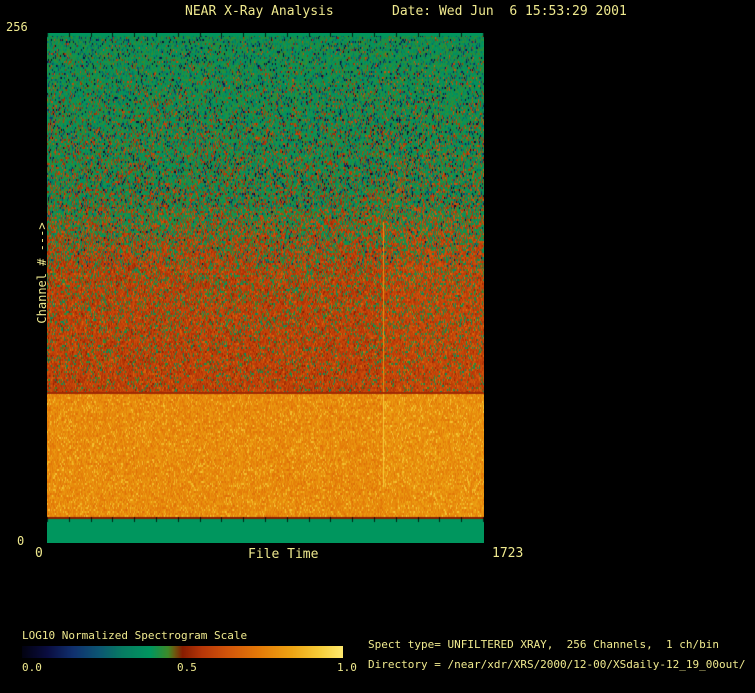 This screenshot has width=755, height=693. What do you see at coordinates (17, 27) in the screenshot?
I see `y-axis-max-label: 256` at bounding box center [17, 27].